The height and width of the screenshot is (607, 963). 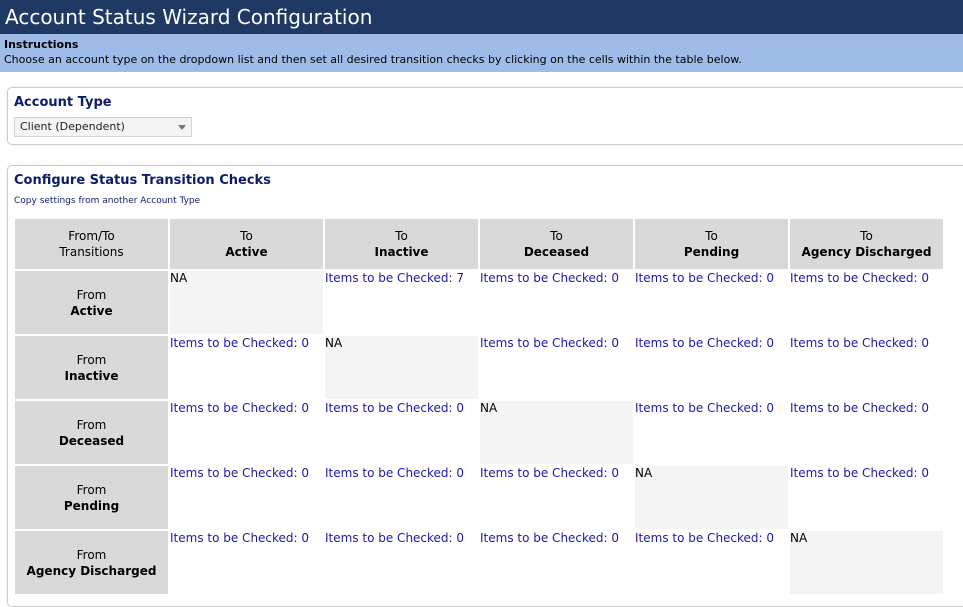 I want to click on row-header-name: Active, so click(x=91, y=310).